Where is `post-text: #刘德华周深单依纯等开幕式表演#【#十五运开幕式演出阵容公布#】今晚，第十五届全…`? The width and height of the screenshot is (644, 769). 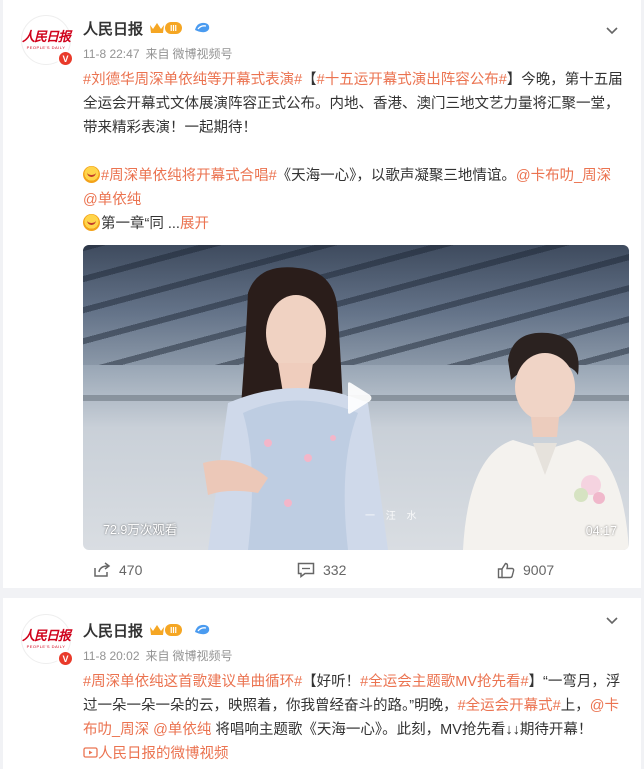 post-text: #刘德华周深单依纯等开幕式表演#【#十五运开幕式演出阵容公布#】今晚，第十五届全… is located at coordinates (356, 104).